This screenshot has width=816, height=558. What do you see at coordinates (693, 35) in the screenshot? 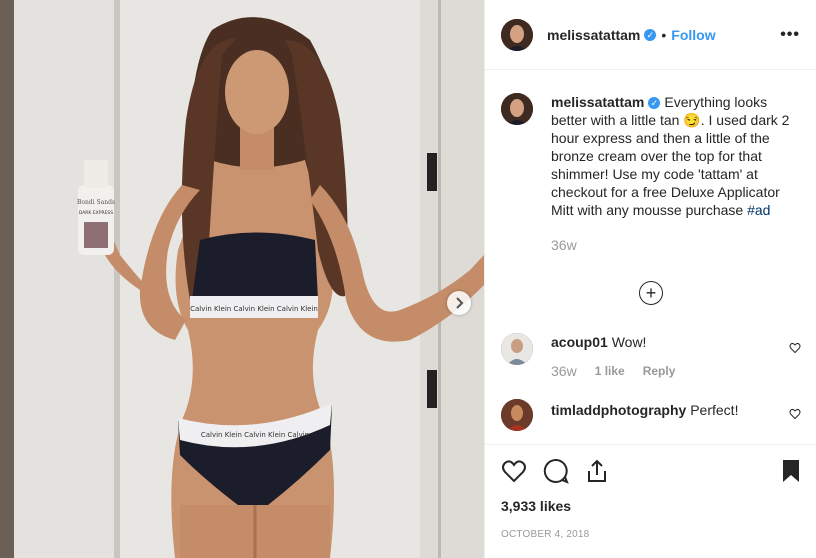
I see `follow-button: Follow` at bounding box center [693, 35].